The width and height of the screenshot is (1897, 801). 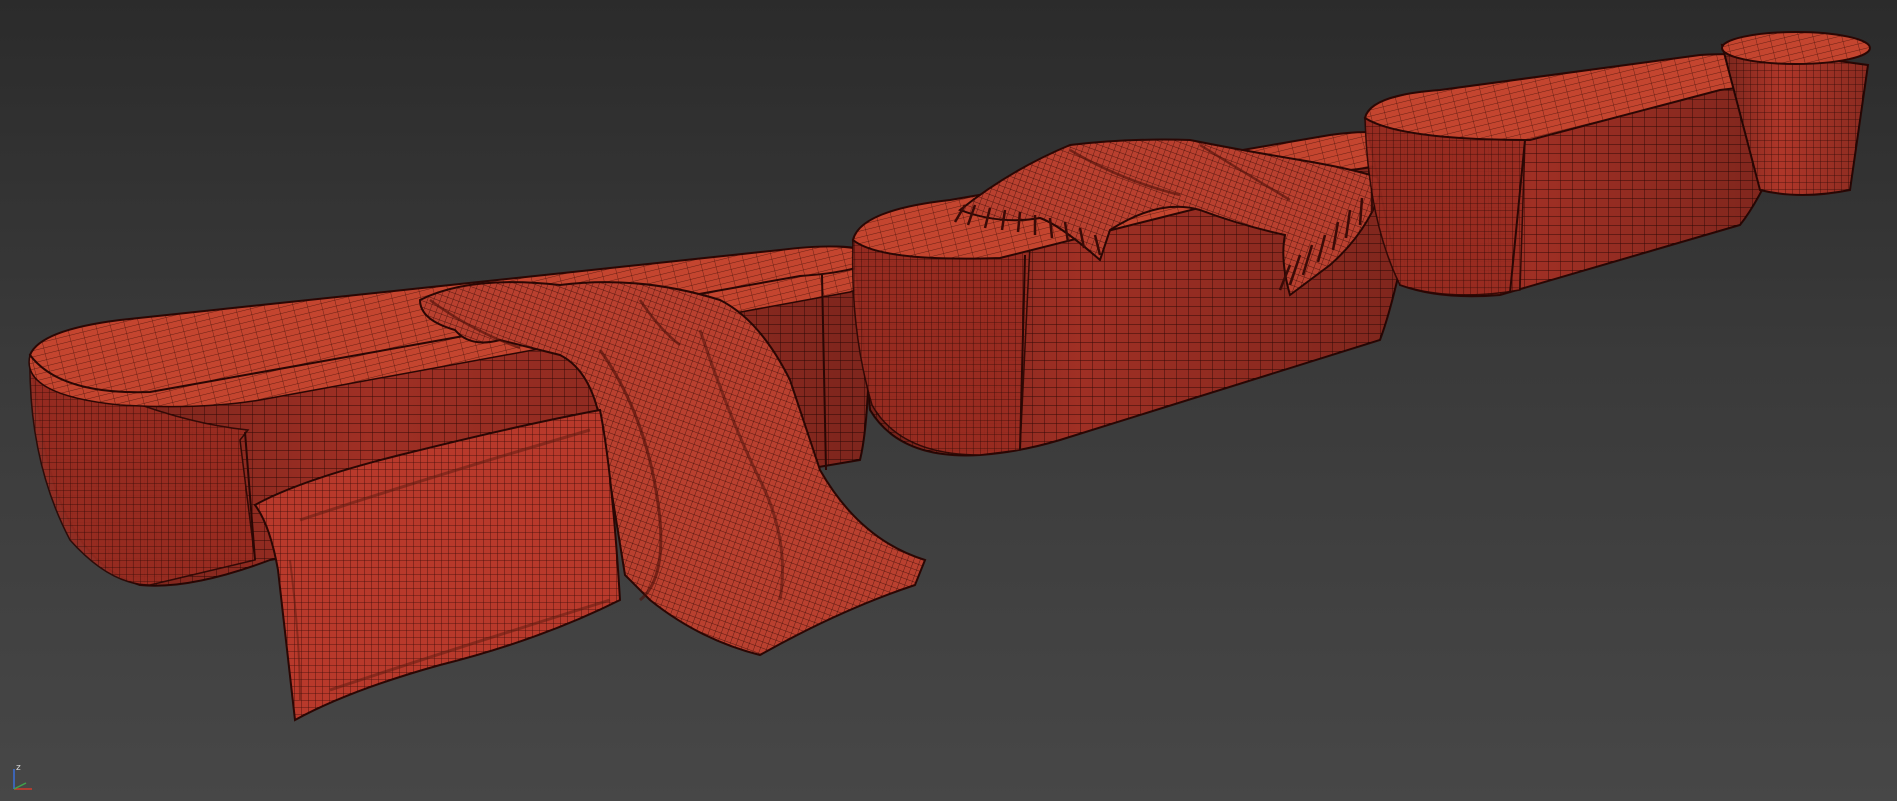 What do you see at coordinates (18, 768) in the screenshot?
I see `z-axis-label: z` at bounding box center [18, 768].